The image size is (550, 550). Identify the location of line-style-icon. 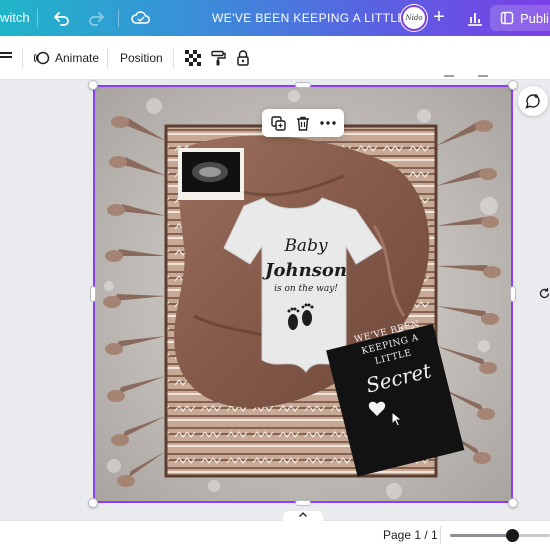
(6, 58).